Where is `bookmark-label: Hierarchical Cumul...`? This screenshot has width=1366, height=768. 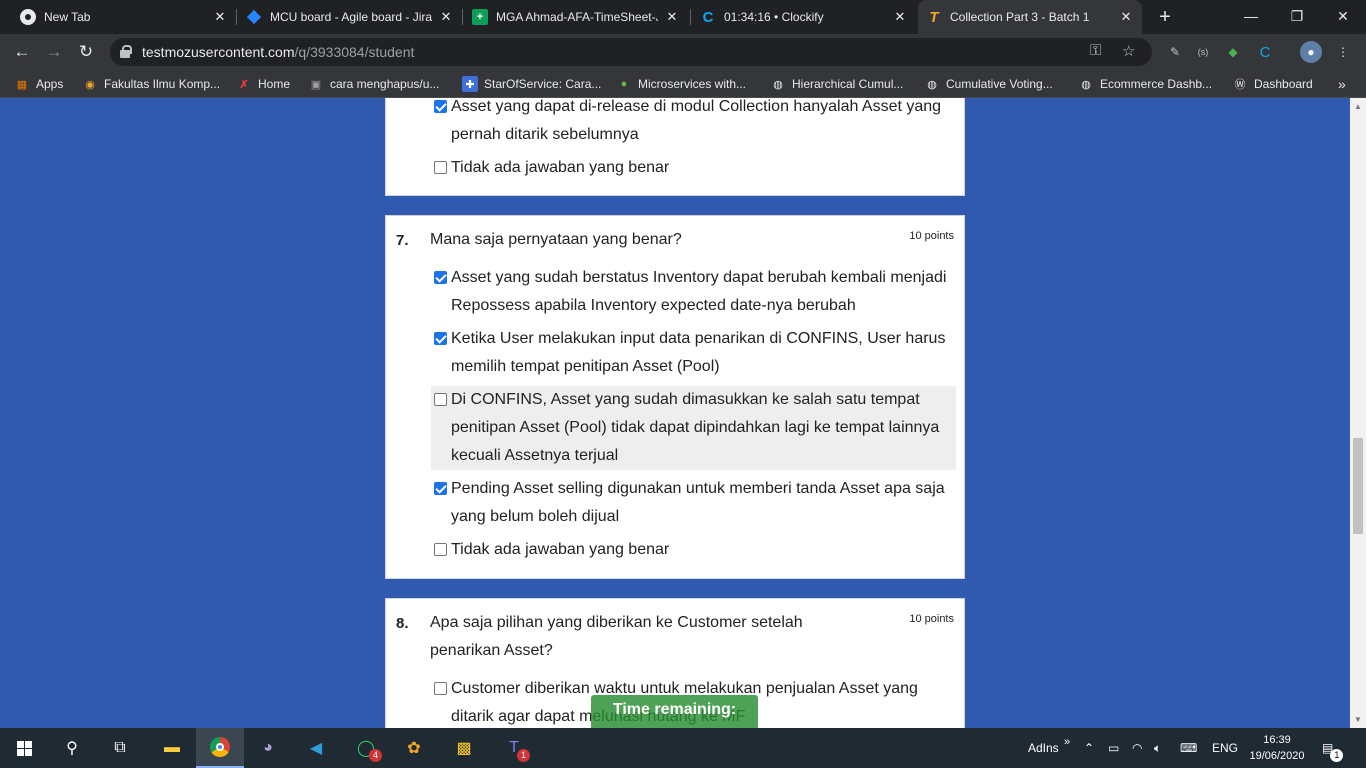
bookmark-label: Hierarchical Cumul... is located at coordinates (848, 84).